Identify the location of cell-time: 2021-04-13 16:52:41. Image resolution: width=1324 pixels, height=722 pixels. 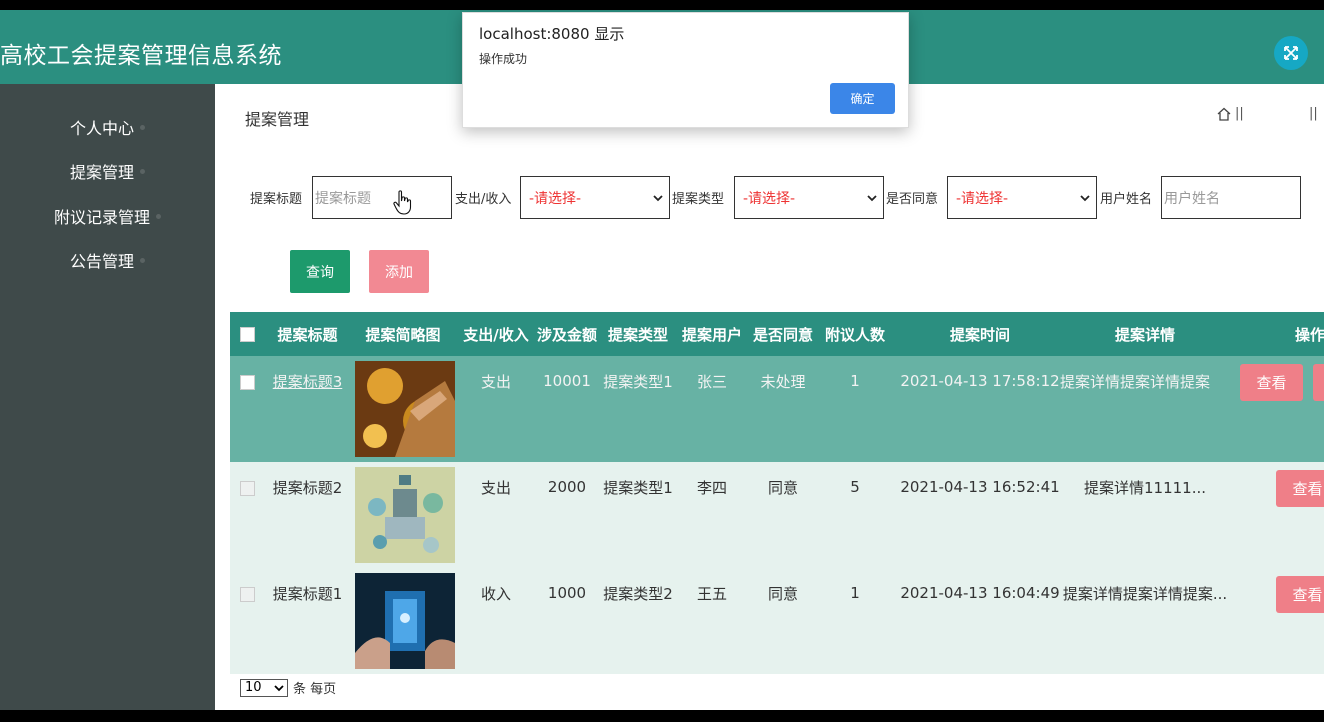
(980, 487).